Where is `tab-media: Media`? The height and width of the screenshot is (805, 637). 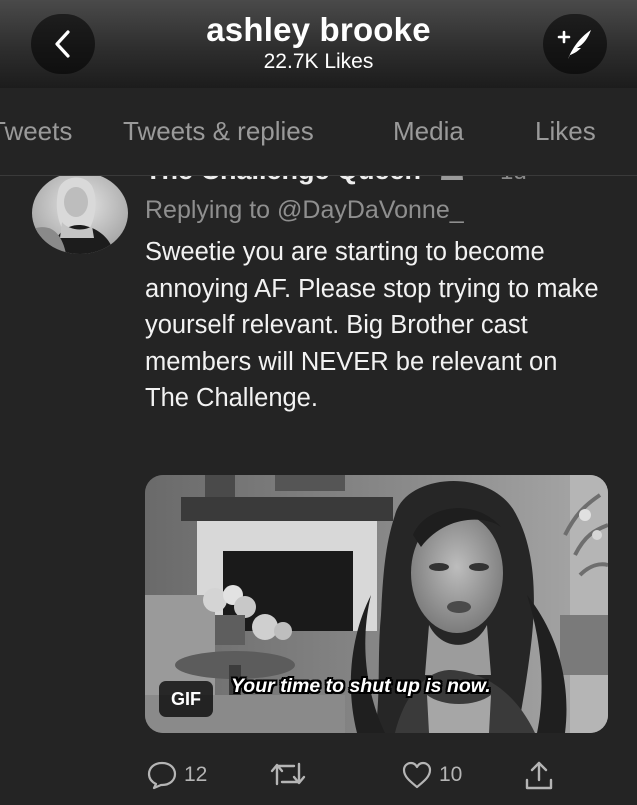 tab-media: Media is located at coordinates (428, 131).